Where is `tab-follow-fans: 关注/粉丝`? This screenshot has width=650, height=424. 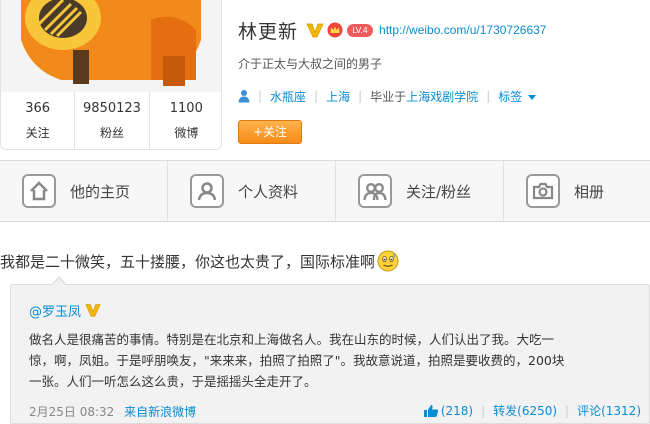
tab-follow-fans: 关注/粉丝 is located at coordinates (420, 191).